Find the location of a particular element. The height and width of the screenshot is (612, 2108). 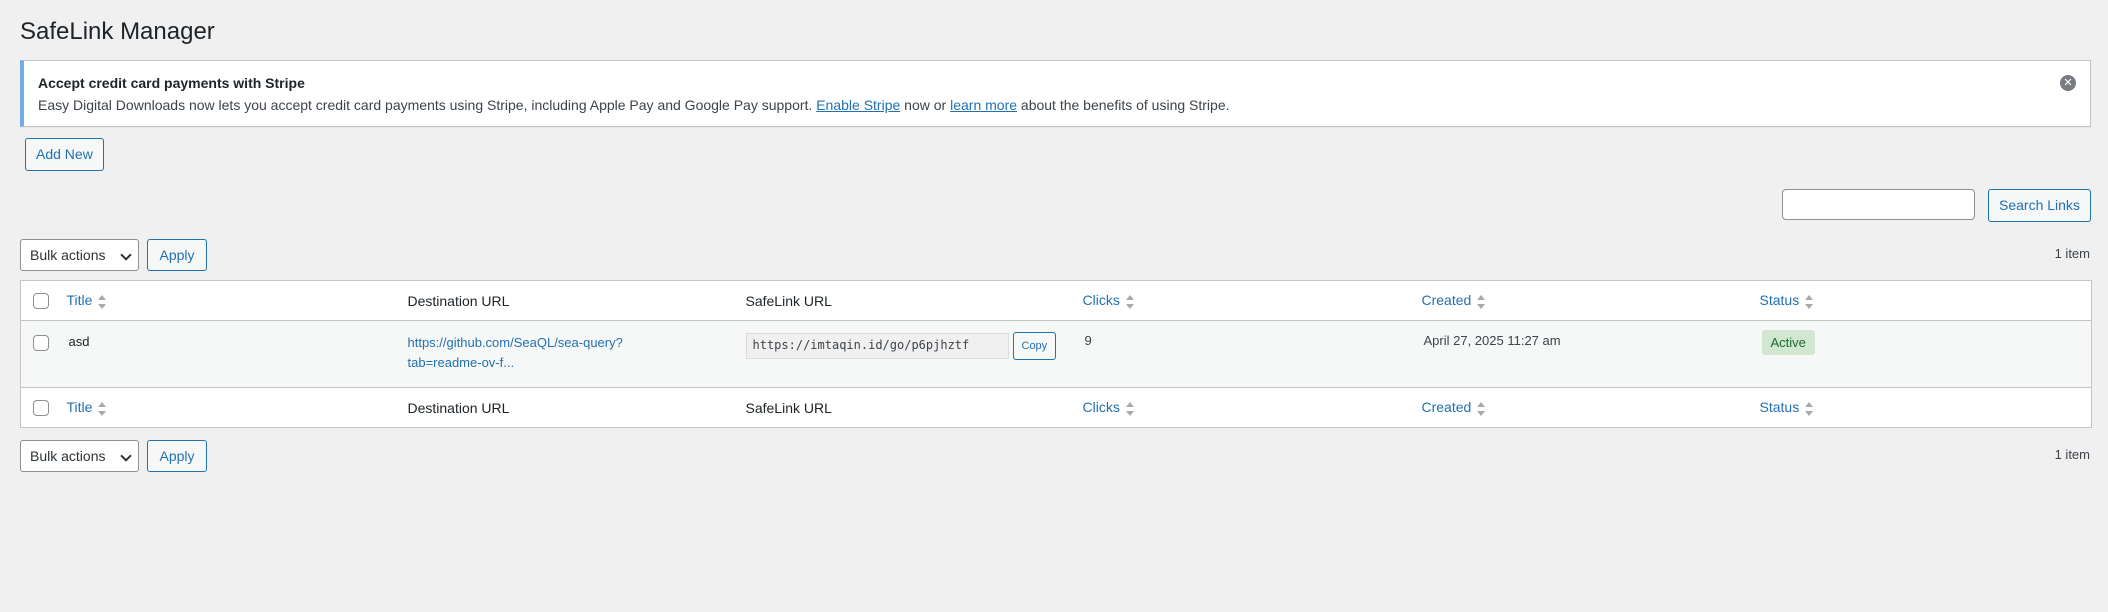

notice-title: Accept credit card payments with Stripe is located at coordinates (171, 83).